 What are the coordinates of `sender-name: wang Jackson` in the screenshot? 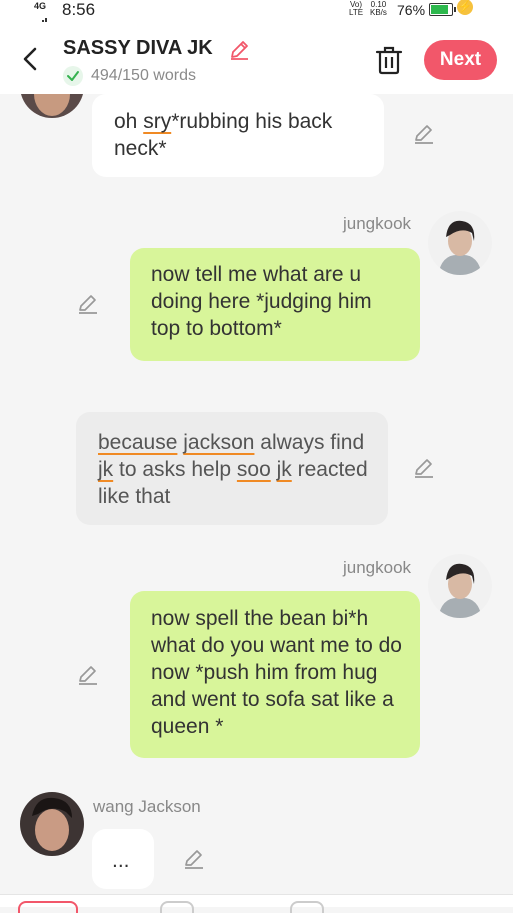 It's located at (147, 806).